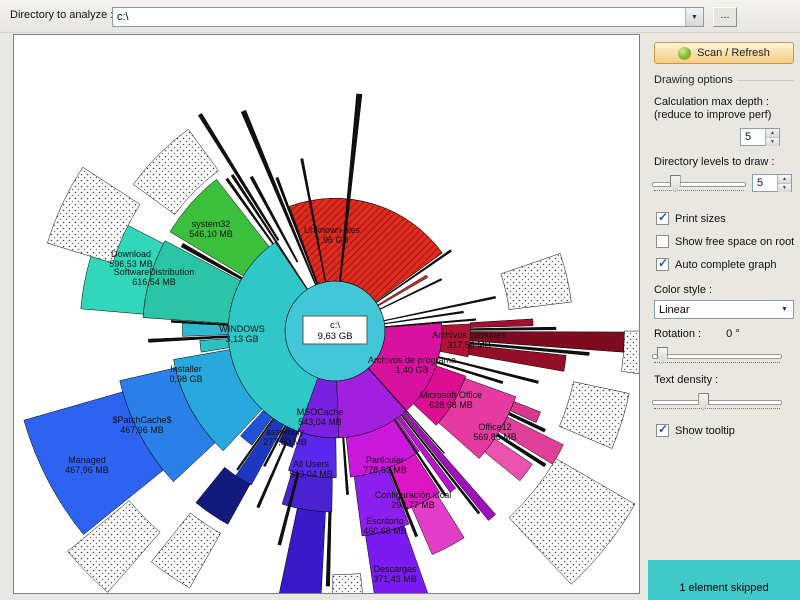  Describe the element at coordinates (765, 183) in the screenshot. I see `levels-value: 5` at that location.